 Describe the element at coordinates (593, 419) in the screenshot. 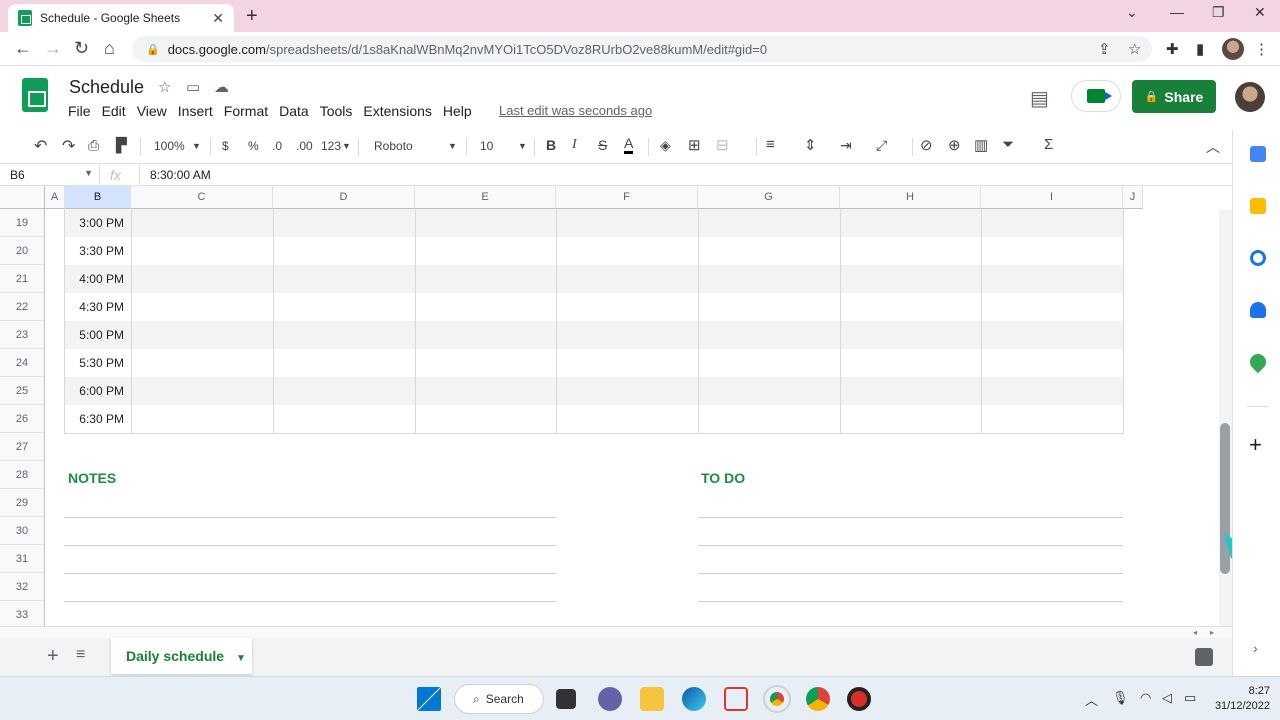

I see `table-row: 6:30 PM` at that location.